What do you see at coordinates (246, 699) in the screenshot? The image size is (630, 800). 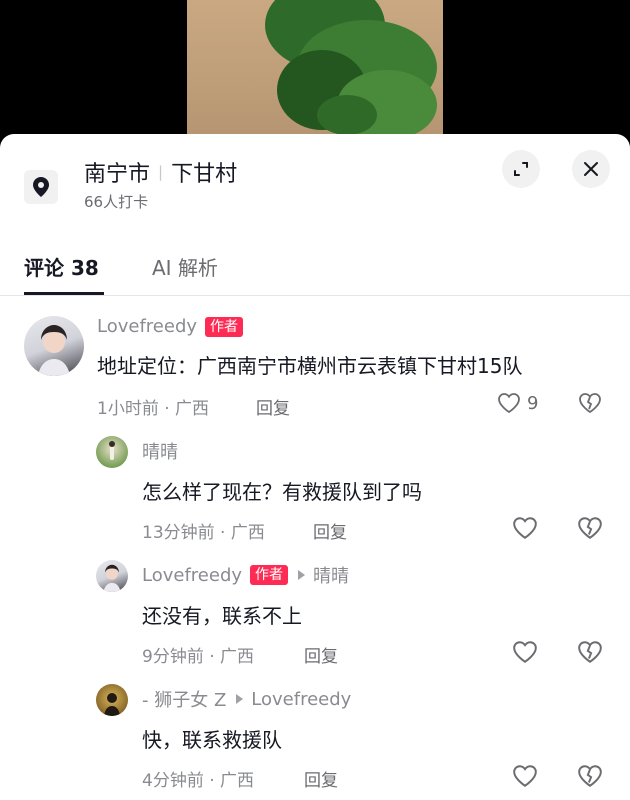 I see `comment-author-row: - 狮子女 Z Lovefreedy` at bounding box center [246, 699].